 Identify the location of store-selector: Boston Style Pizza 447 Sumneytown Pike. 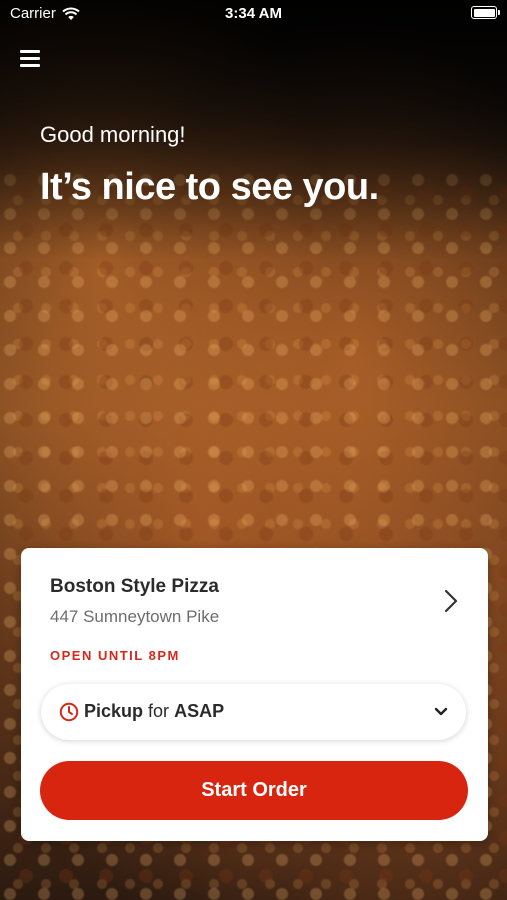
(254, 593).